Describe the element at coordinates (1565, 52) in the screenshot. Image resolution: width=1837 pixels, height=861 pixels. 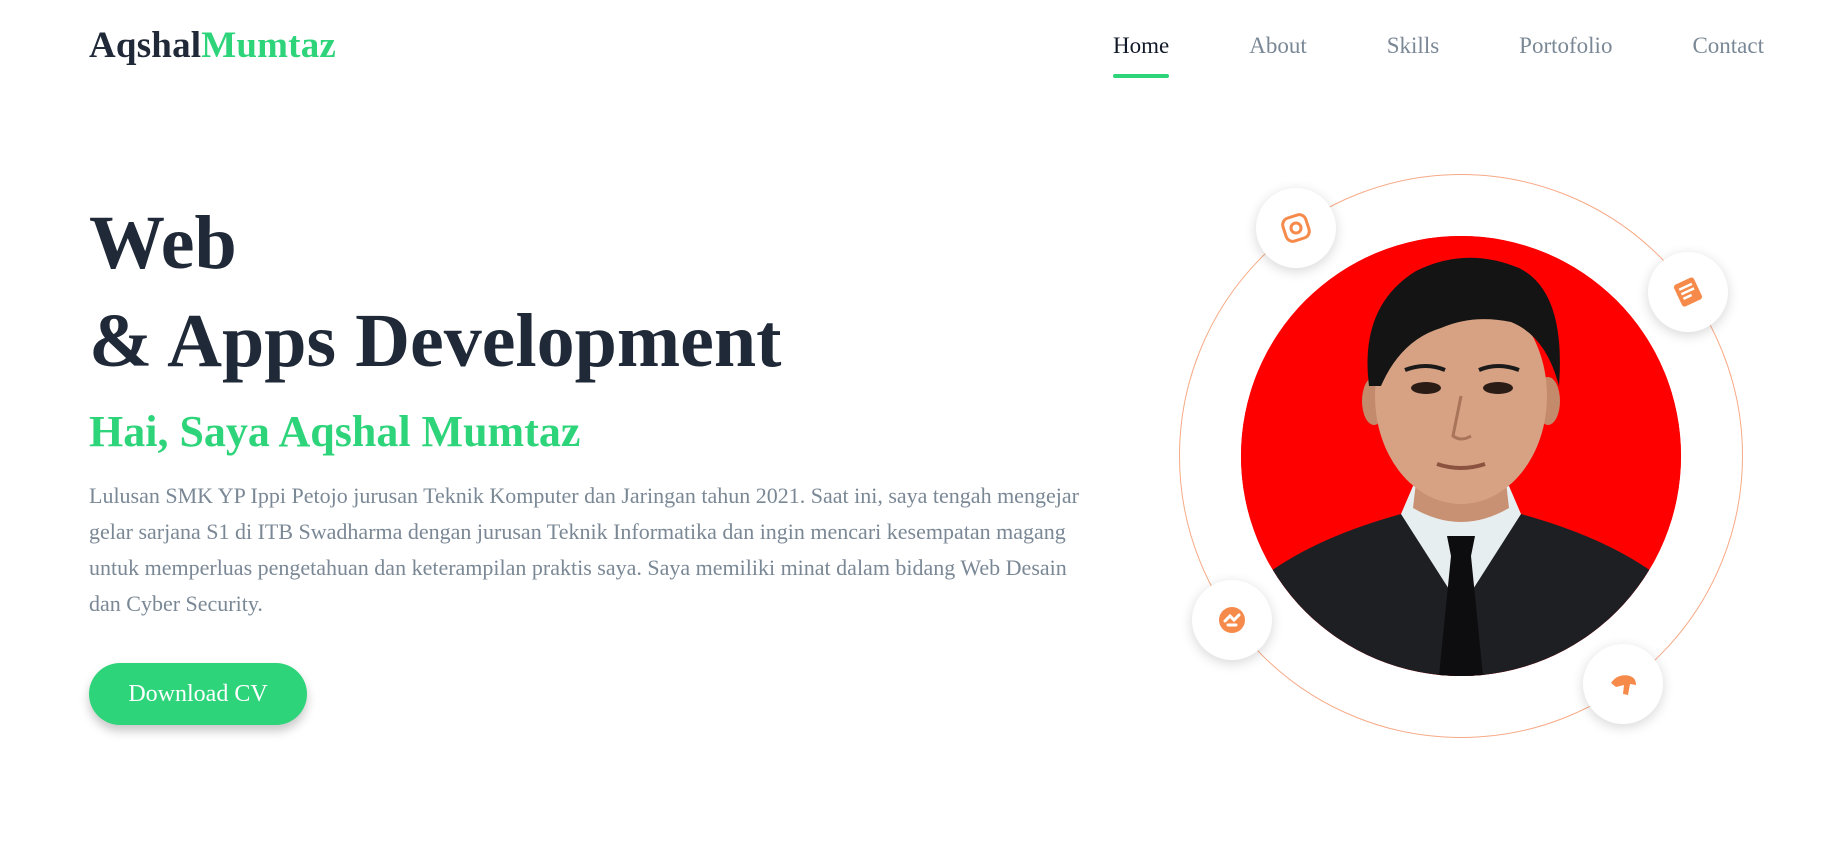
I see `nav-portofolio: Portofolio` at that location.